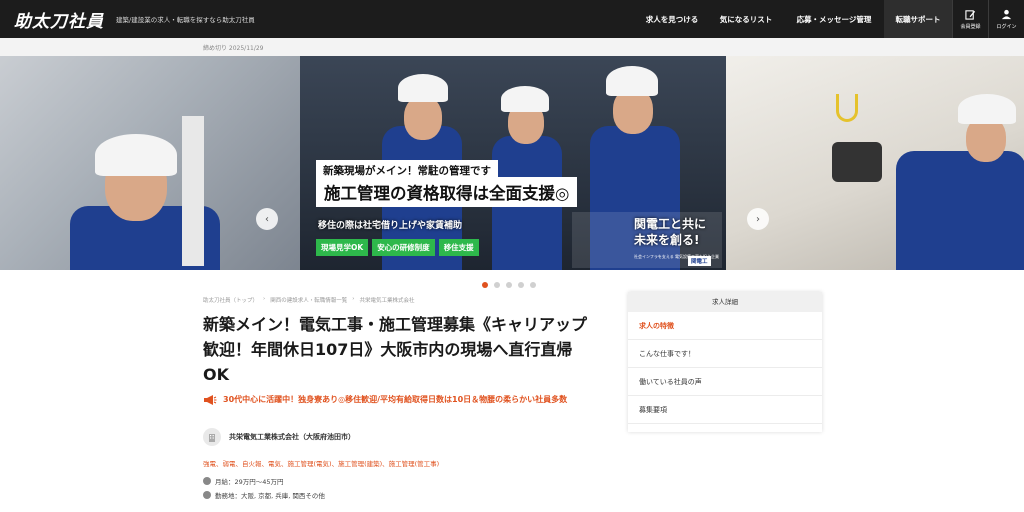  I want to click on panel-item-work: こんな仕事です！, so click(725, 354).